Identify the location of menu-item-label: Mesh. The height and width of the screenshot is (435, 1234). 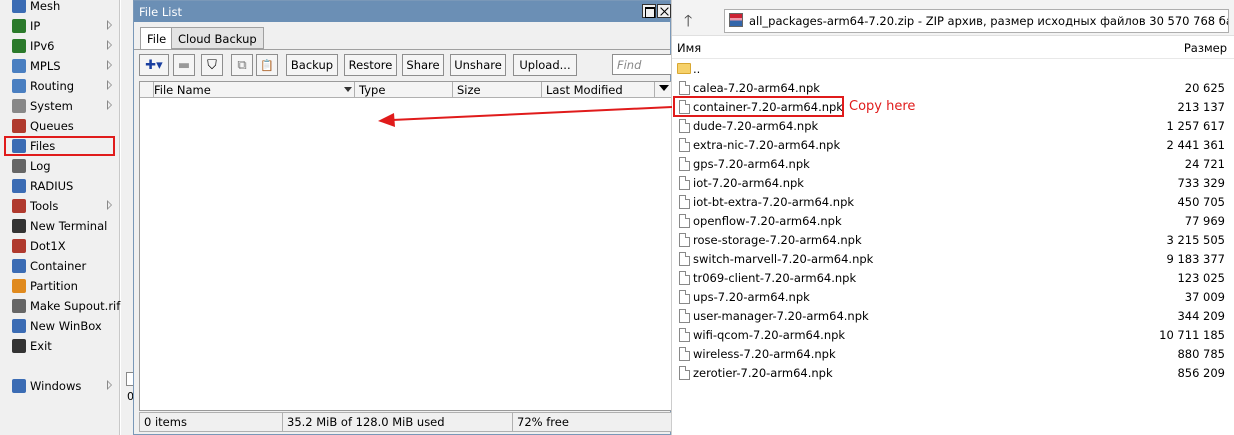
(45, 6).